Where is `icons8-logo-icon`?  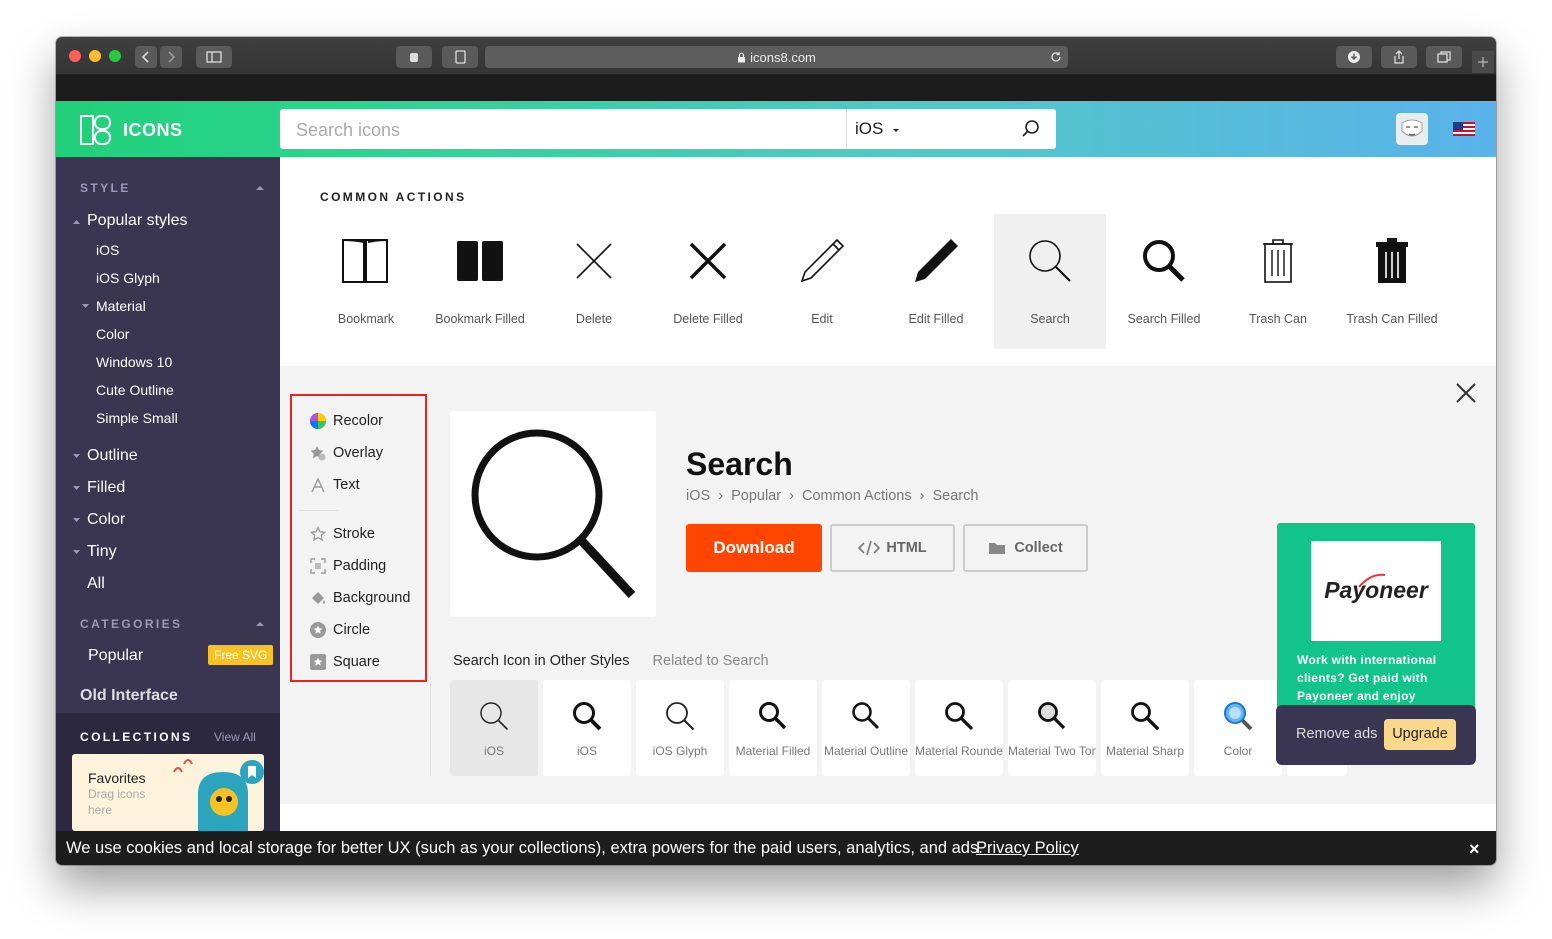
icons8-logo-icon is located at coordinates (95, 130).